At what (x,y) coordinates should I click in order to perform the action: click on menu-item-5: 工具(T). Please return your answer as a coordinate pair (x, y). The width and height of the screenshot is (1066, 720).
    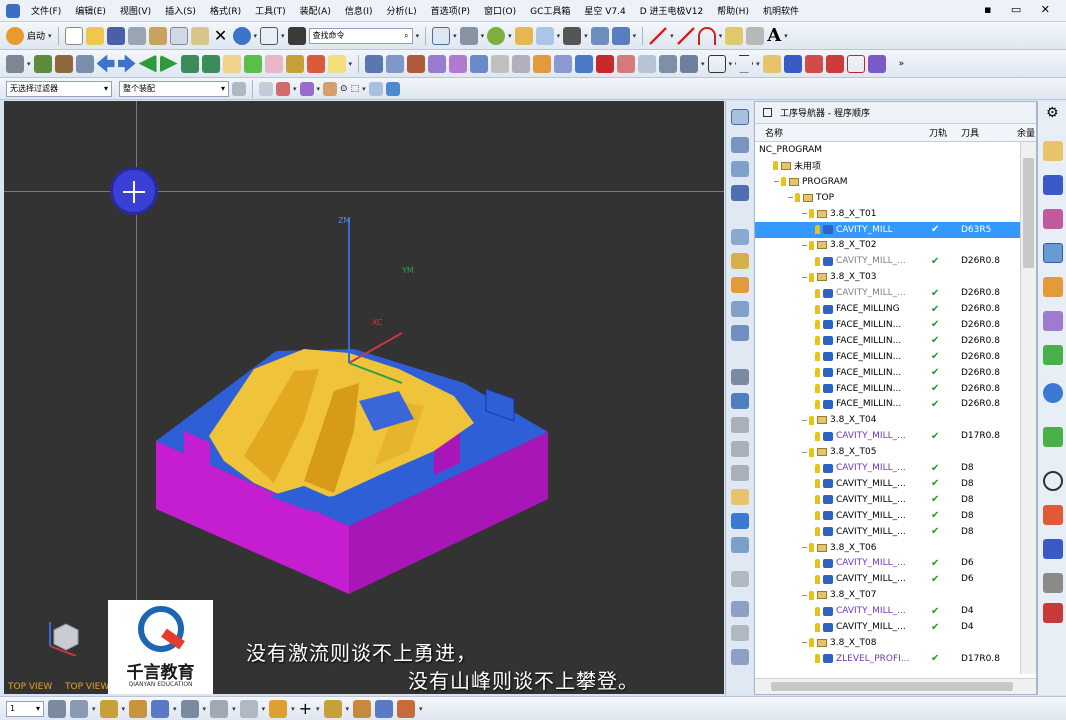
    Looking at the image, I should click on (270, 10).